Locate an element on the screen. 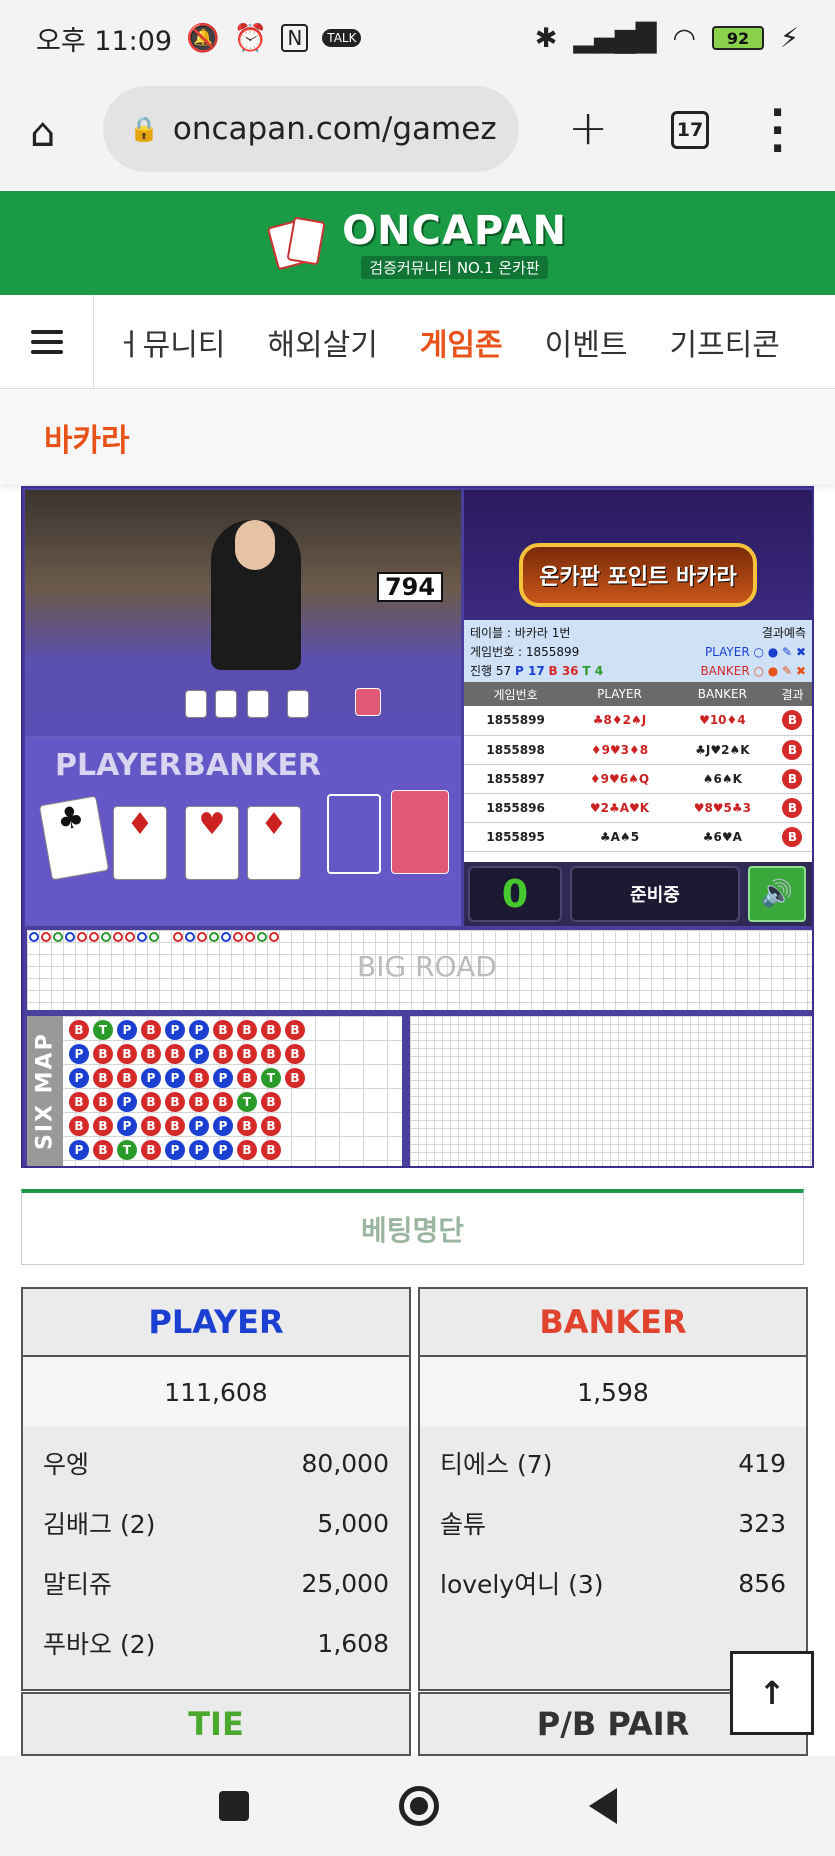 This screenshot has height=1856, width=835. history-banker: ♠6♠K is located at coordinates (722, 779).